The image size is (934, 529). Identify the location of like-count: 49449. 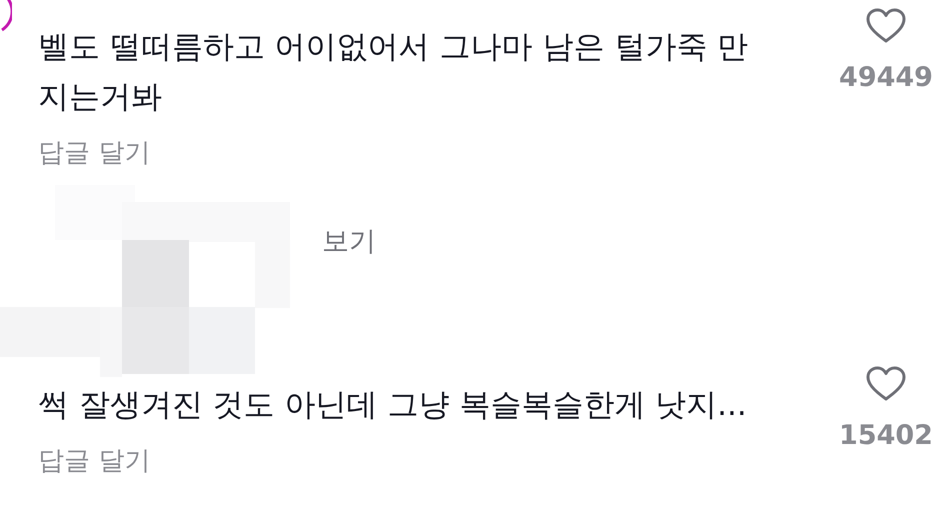
(886, 77).